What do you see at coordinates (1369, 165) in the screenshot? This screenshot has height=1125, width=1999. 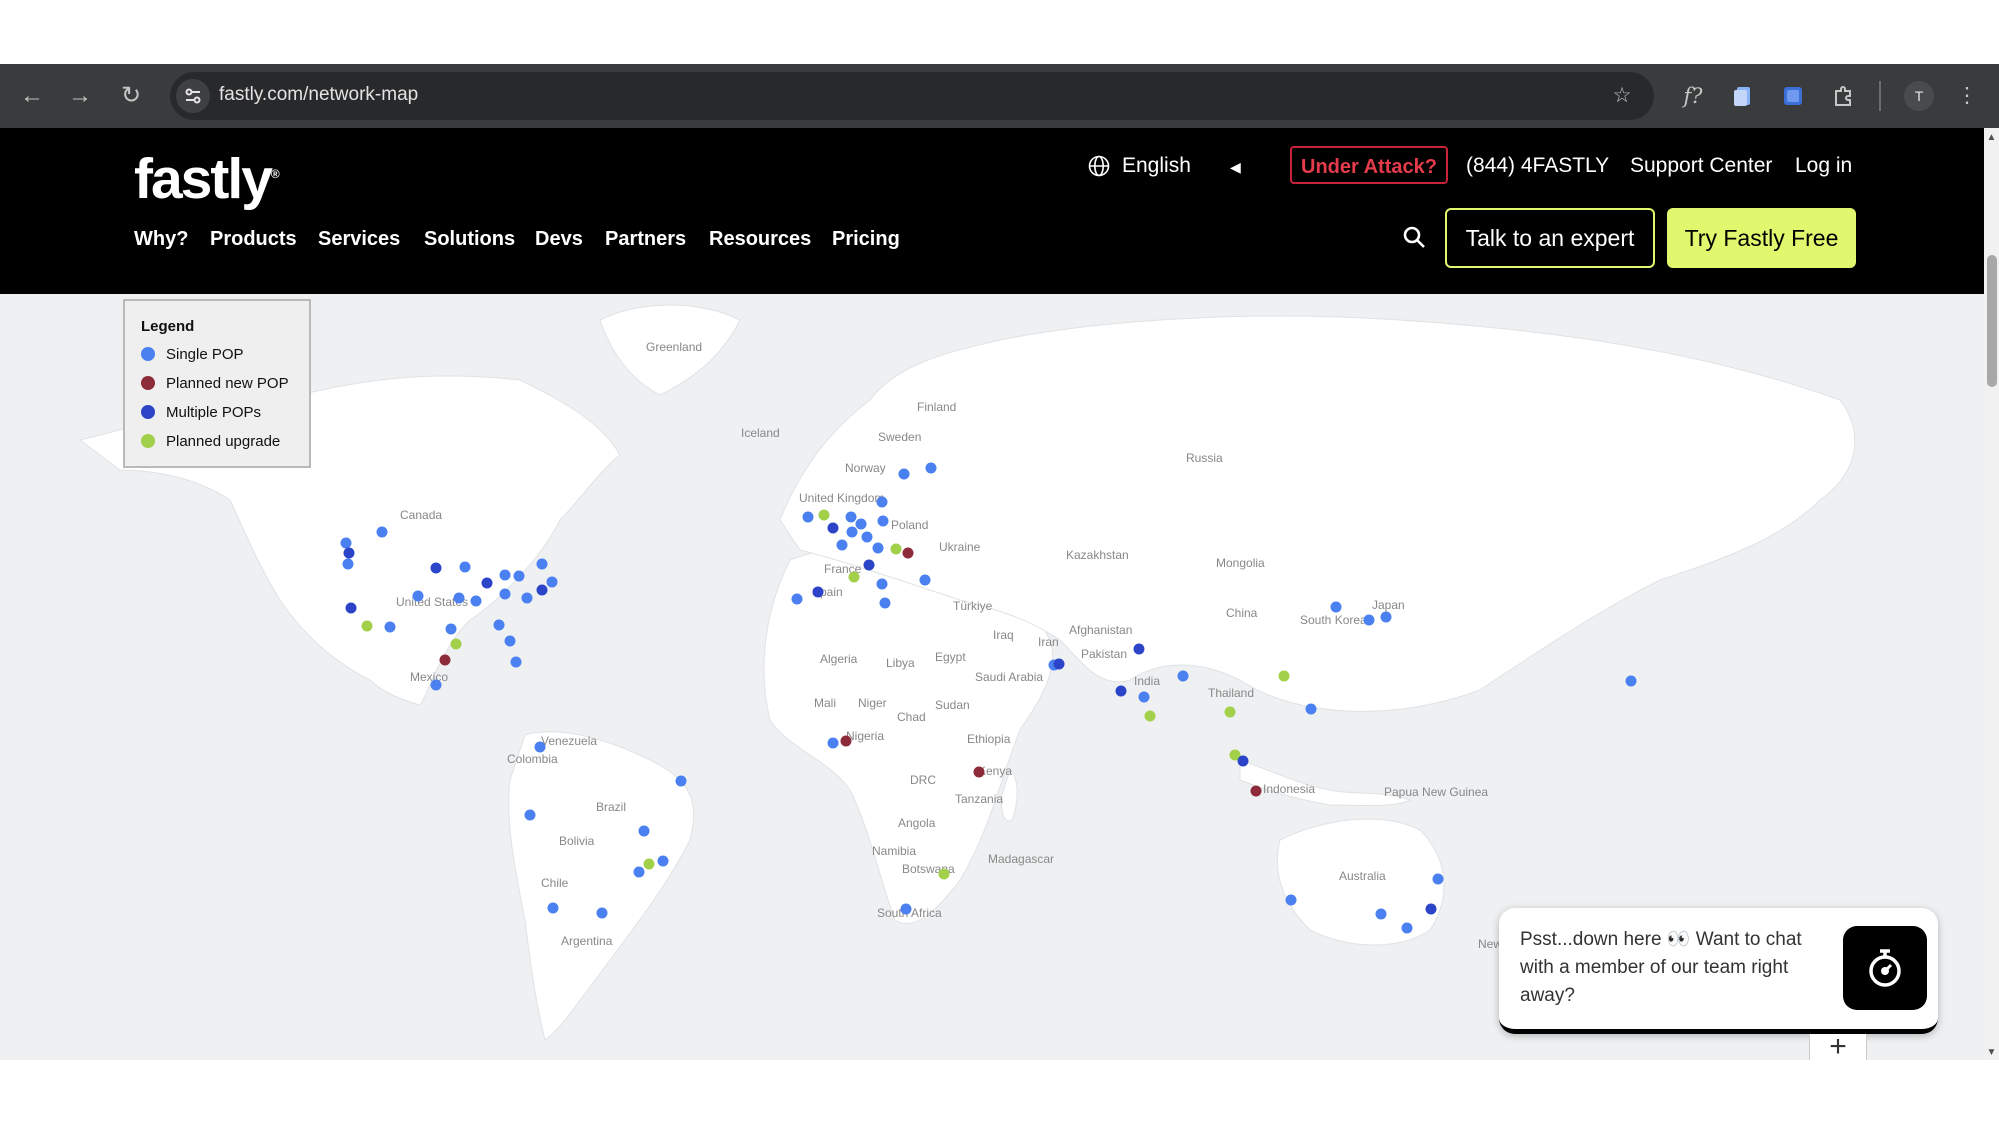 I see `under-attack-button: Under Attack?` at bounding box center [1369, 165].